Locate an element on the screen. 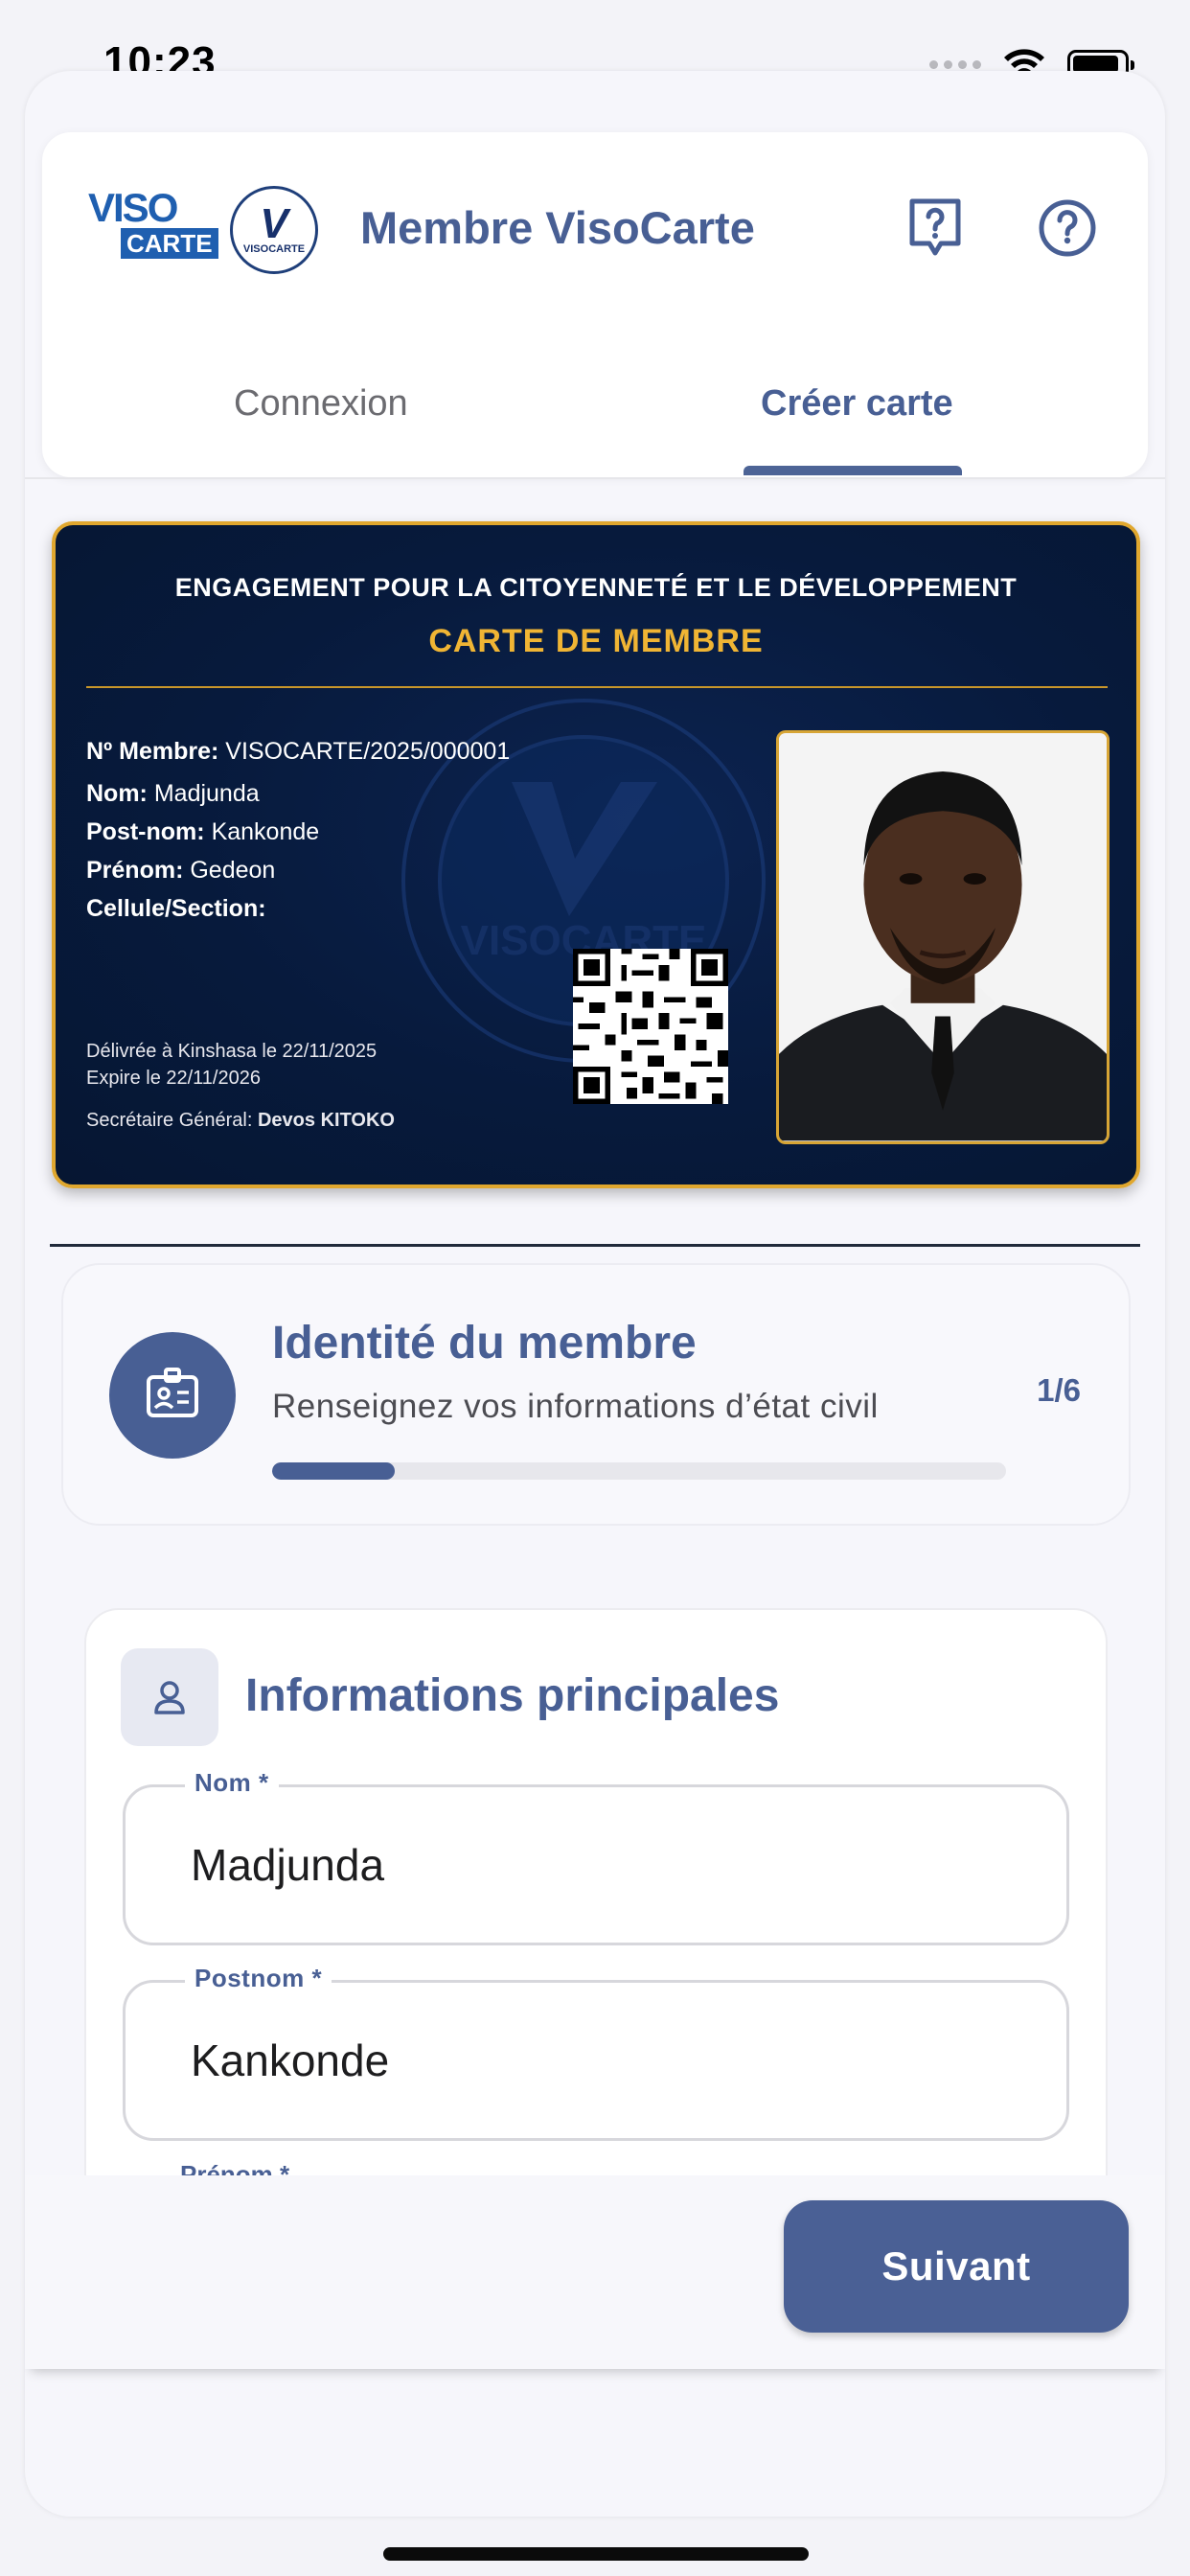 This screenshot has height=2576, width=1190. postnom-input is located at coordinates (612, 2060).